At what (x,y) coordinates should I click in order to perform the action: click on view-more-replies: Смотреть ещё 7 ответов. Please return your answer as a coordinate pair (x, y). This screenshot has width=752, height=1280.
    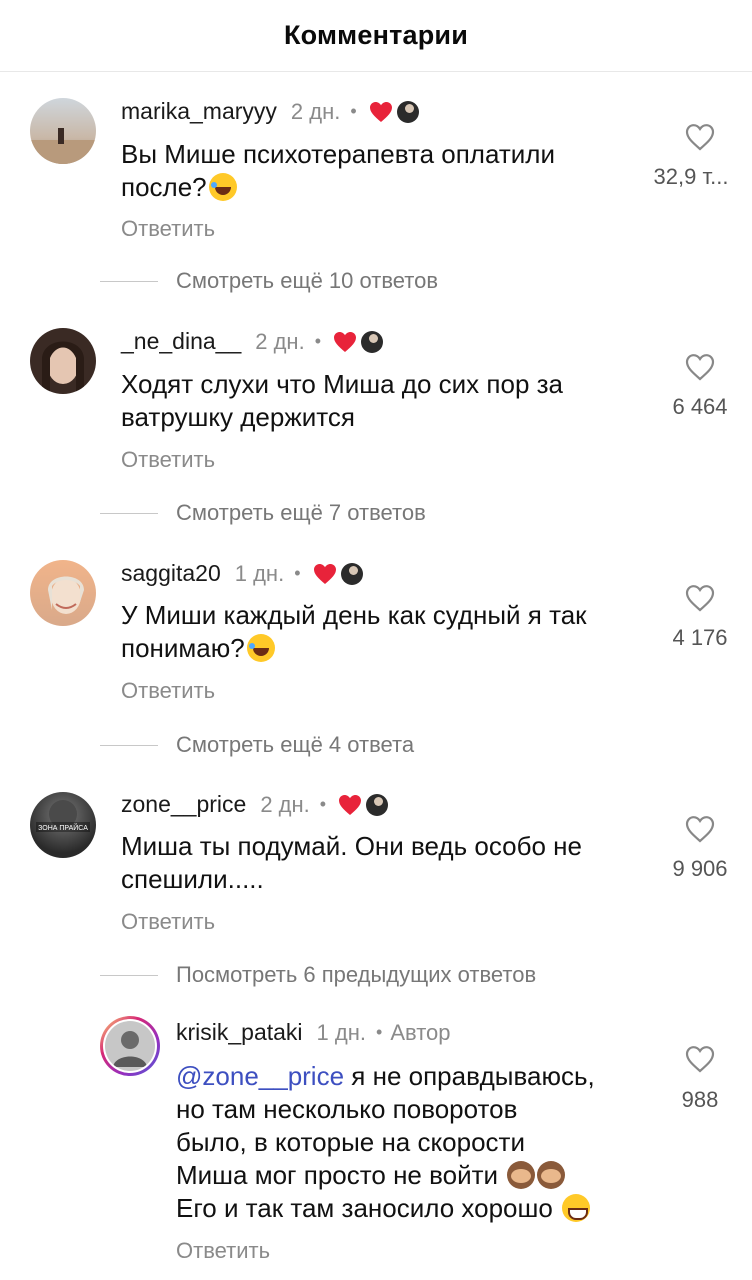
    Looking at the image, I should click on (263, 513).